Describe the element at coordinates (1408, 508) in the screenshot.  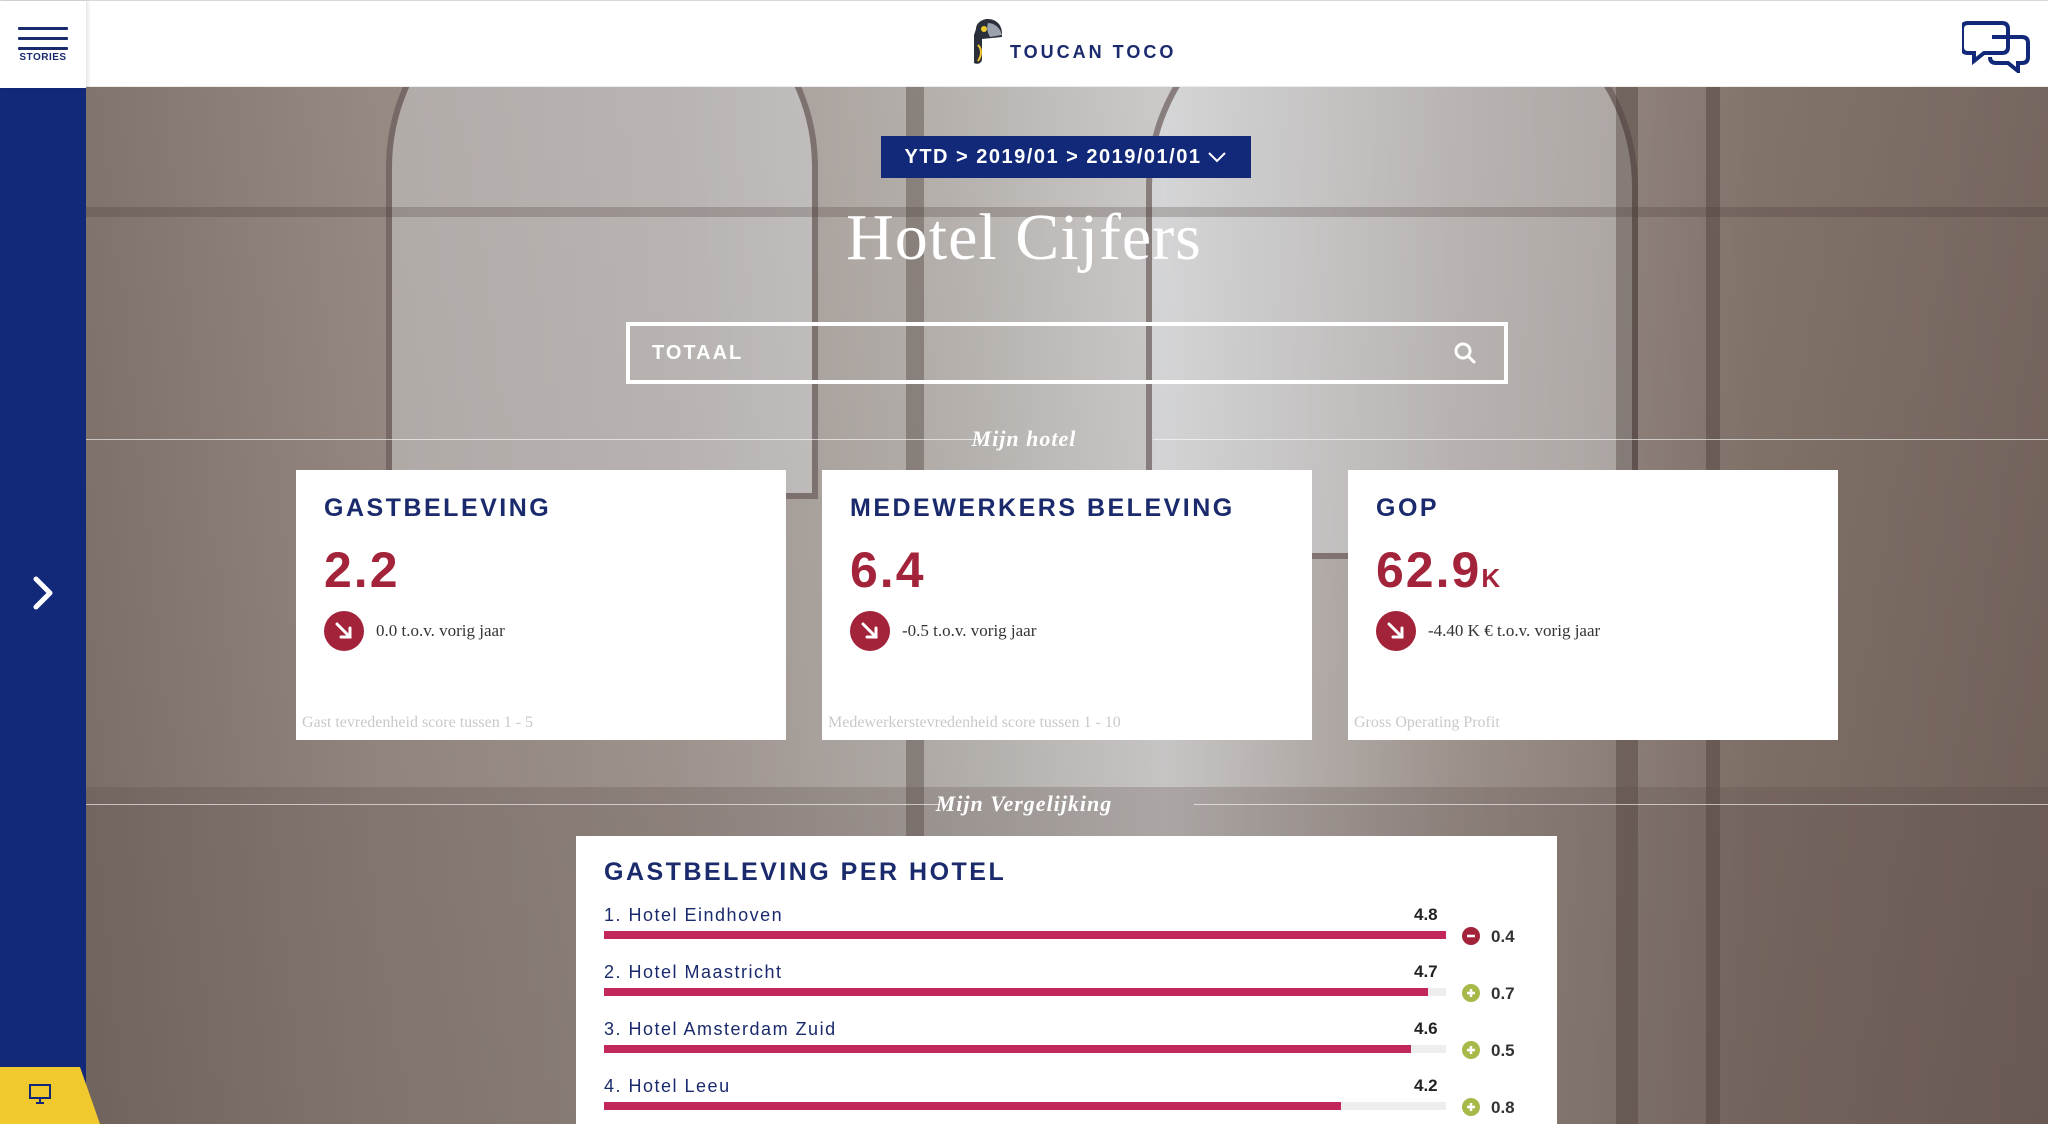
I see `kpi-title: GOP` at that location.